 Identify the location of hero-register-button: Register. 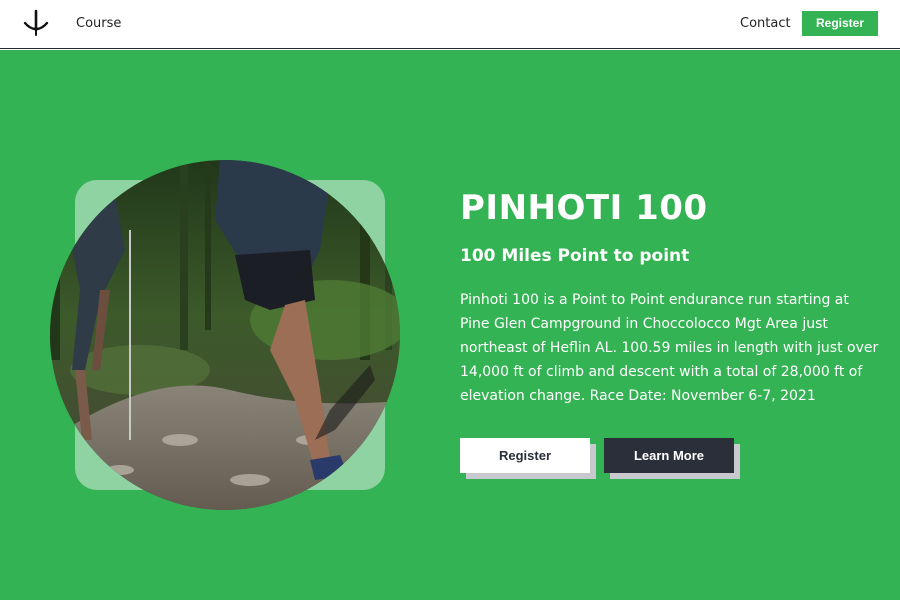
(525, 455).